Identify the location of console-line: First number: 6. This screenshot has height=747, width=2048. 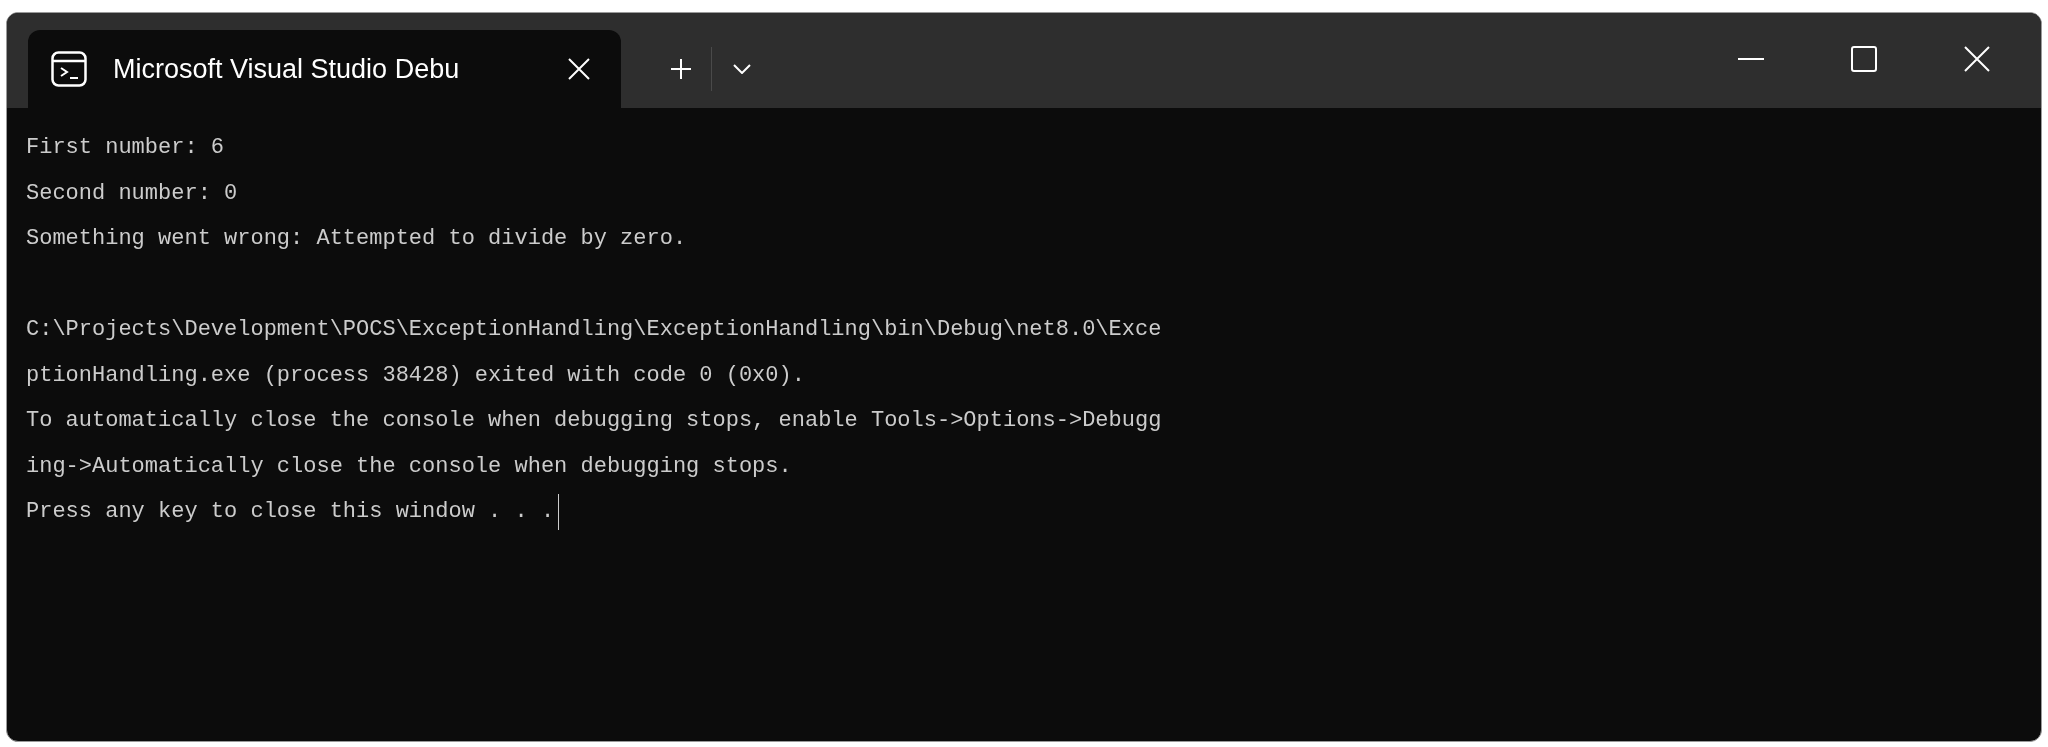
(125, 148).